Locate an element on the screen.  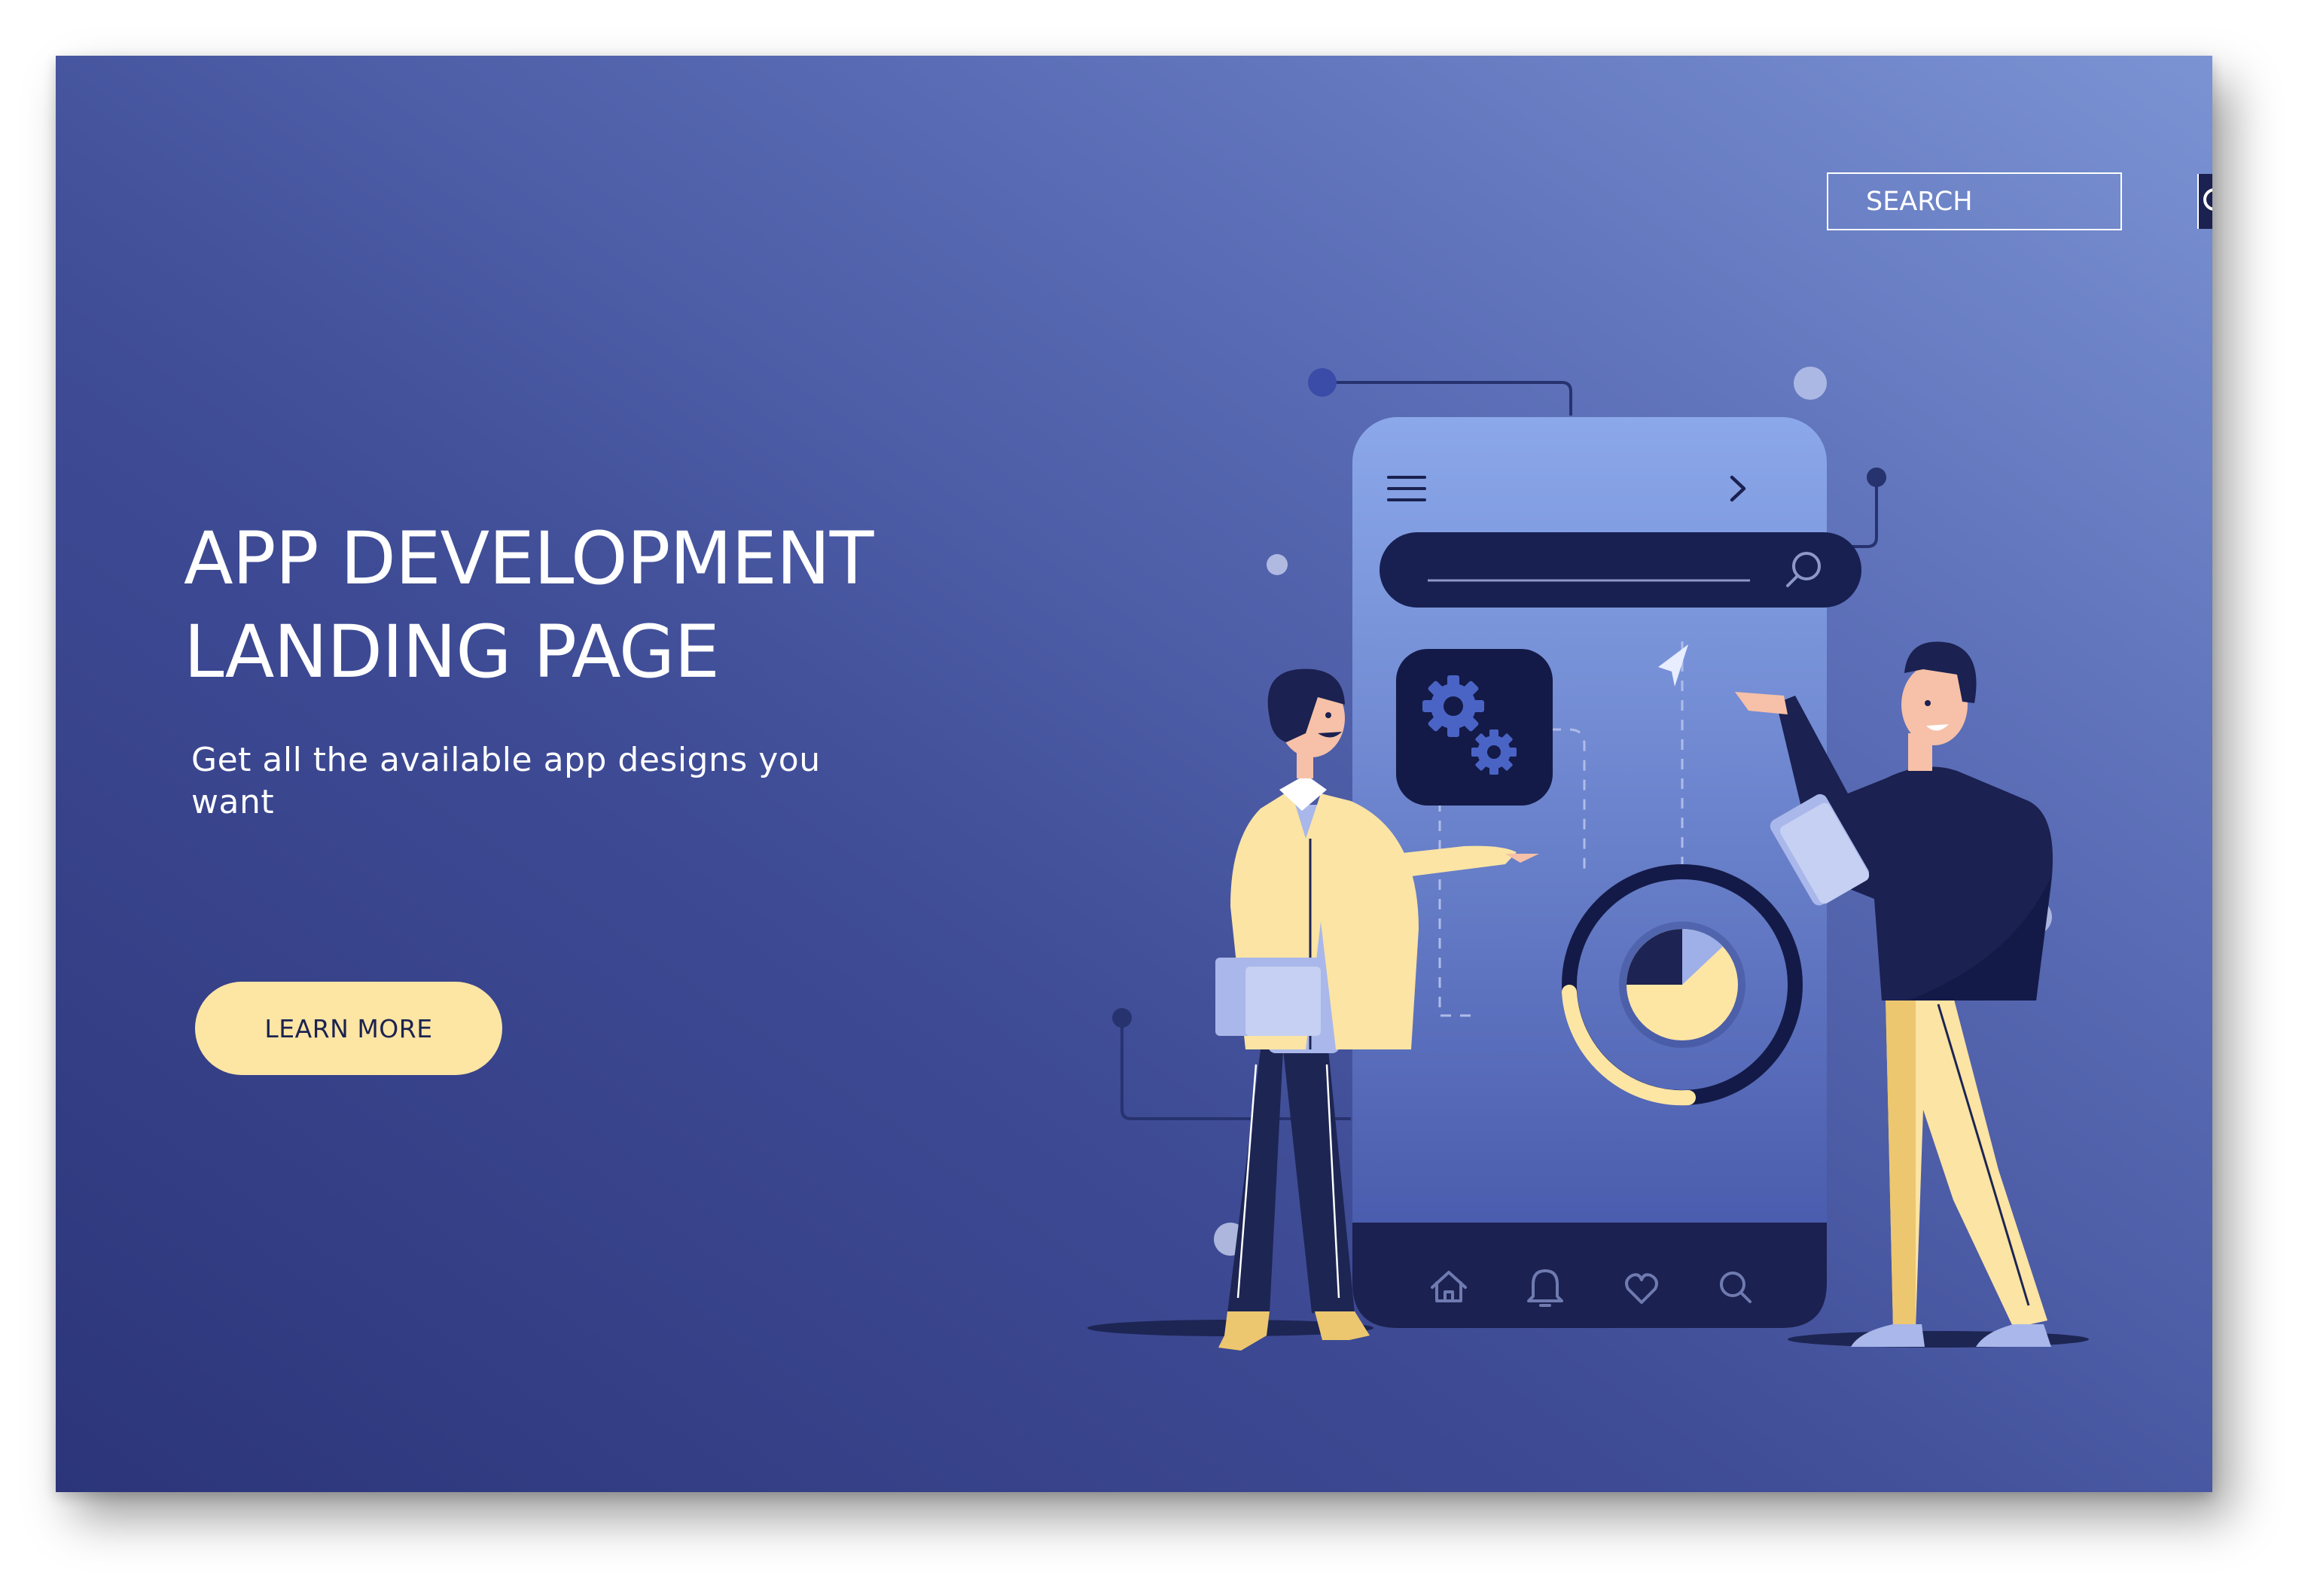
search-button is located at coordinates (2204, 201).